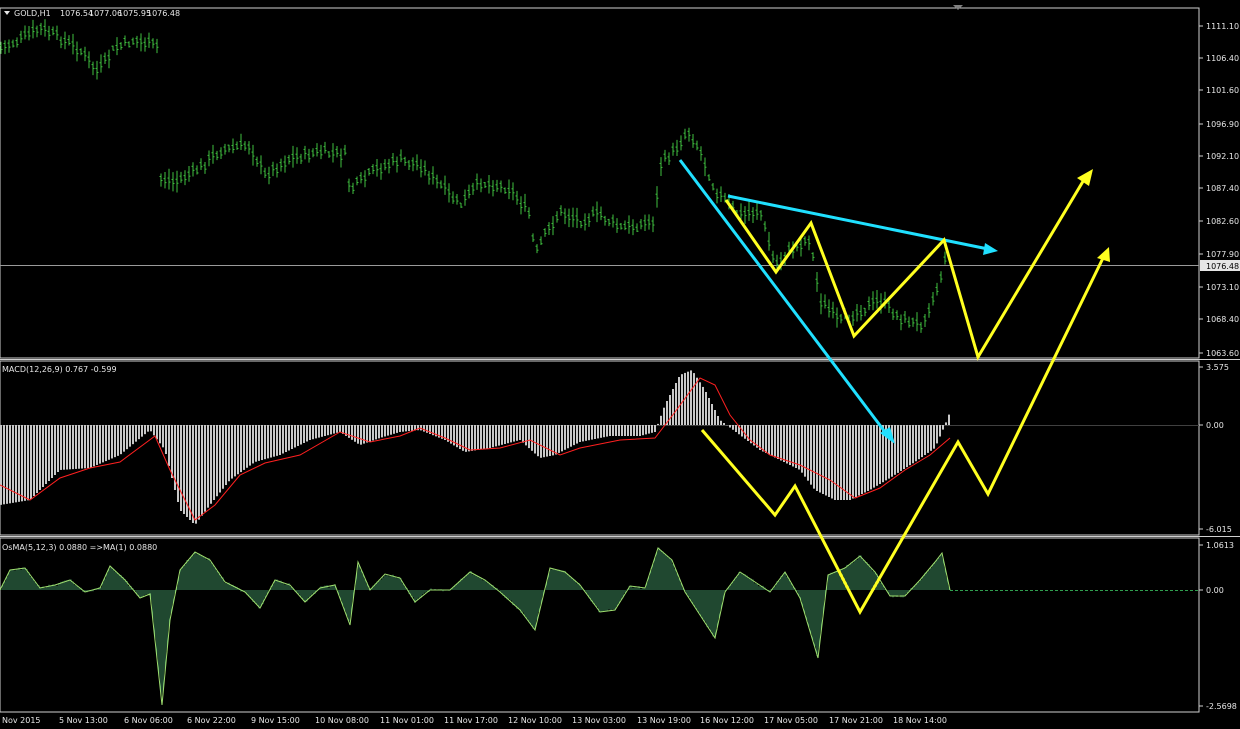 This screenshot has width=1240, height=729. Describe the element at coordinates (1219, 529) in the screenshot. I see `macd-tick: -6.015` at that location.